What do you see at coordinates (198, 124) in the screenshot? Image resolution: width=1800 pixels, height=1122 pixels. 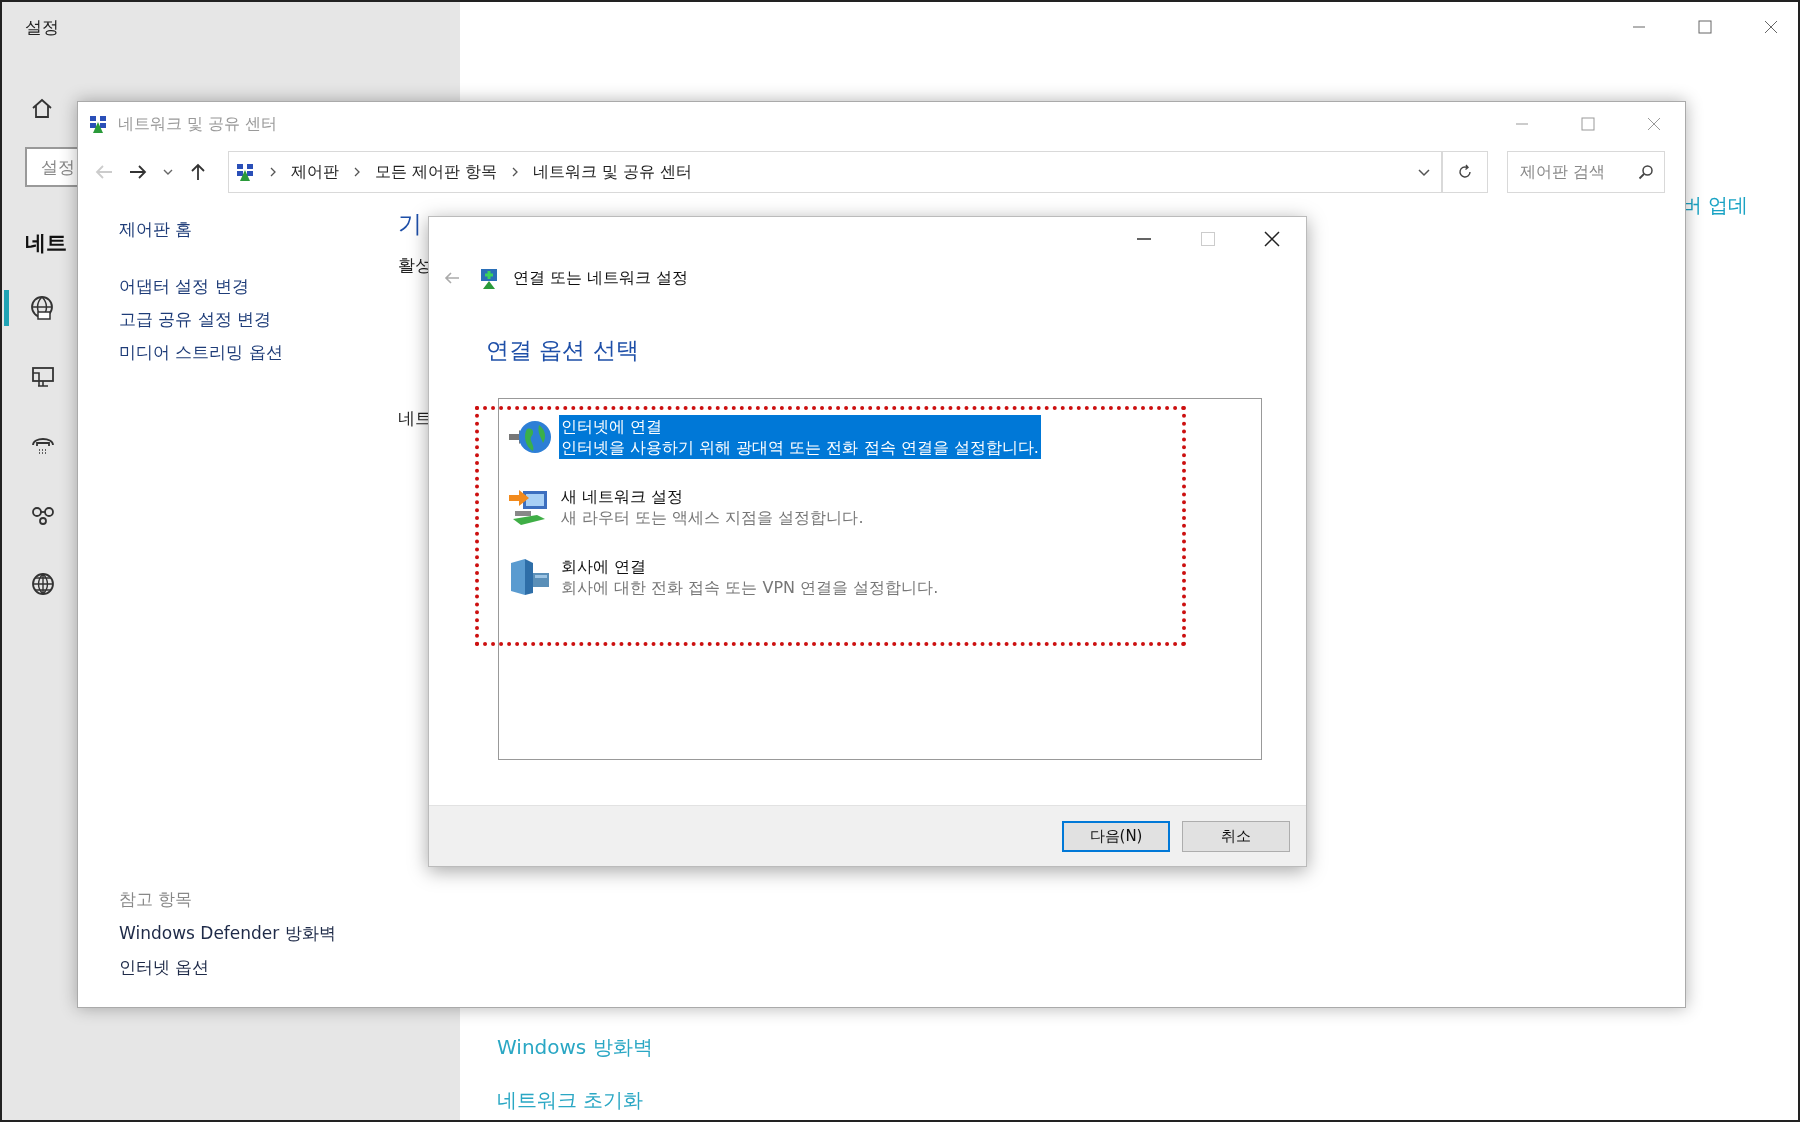 I see `window-title: 네트워크 및 공유 센터` at bounding box center [198, 124].